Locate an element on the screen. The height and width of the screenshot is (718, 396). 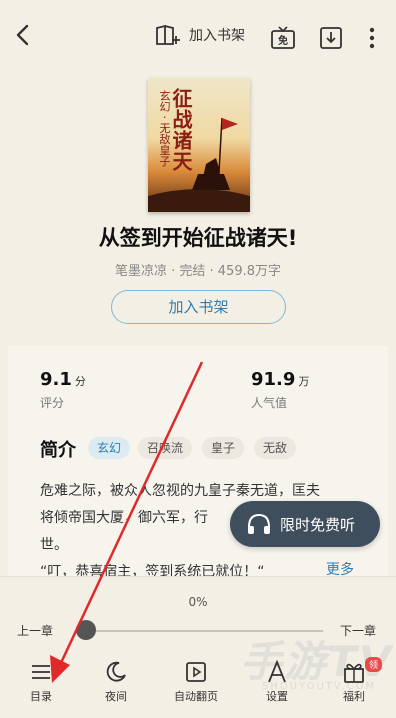
moon-icon is located at coordinates (116, 671).